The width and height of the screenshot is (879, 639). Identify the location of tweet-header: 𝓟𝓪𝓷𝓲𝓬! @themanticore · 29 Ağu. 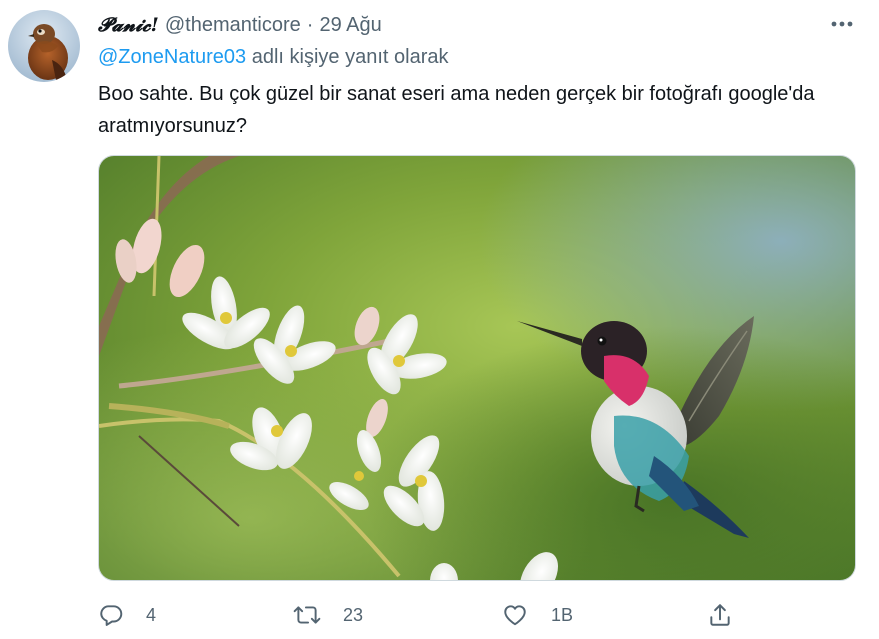
(240, 25).